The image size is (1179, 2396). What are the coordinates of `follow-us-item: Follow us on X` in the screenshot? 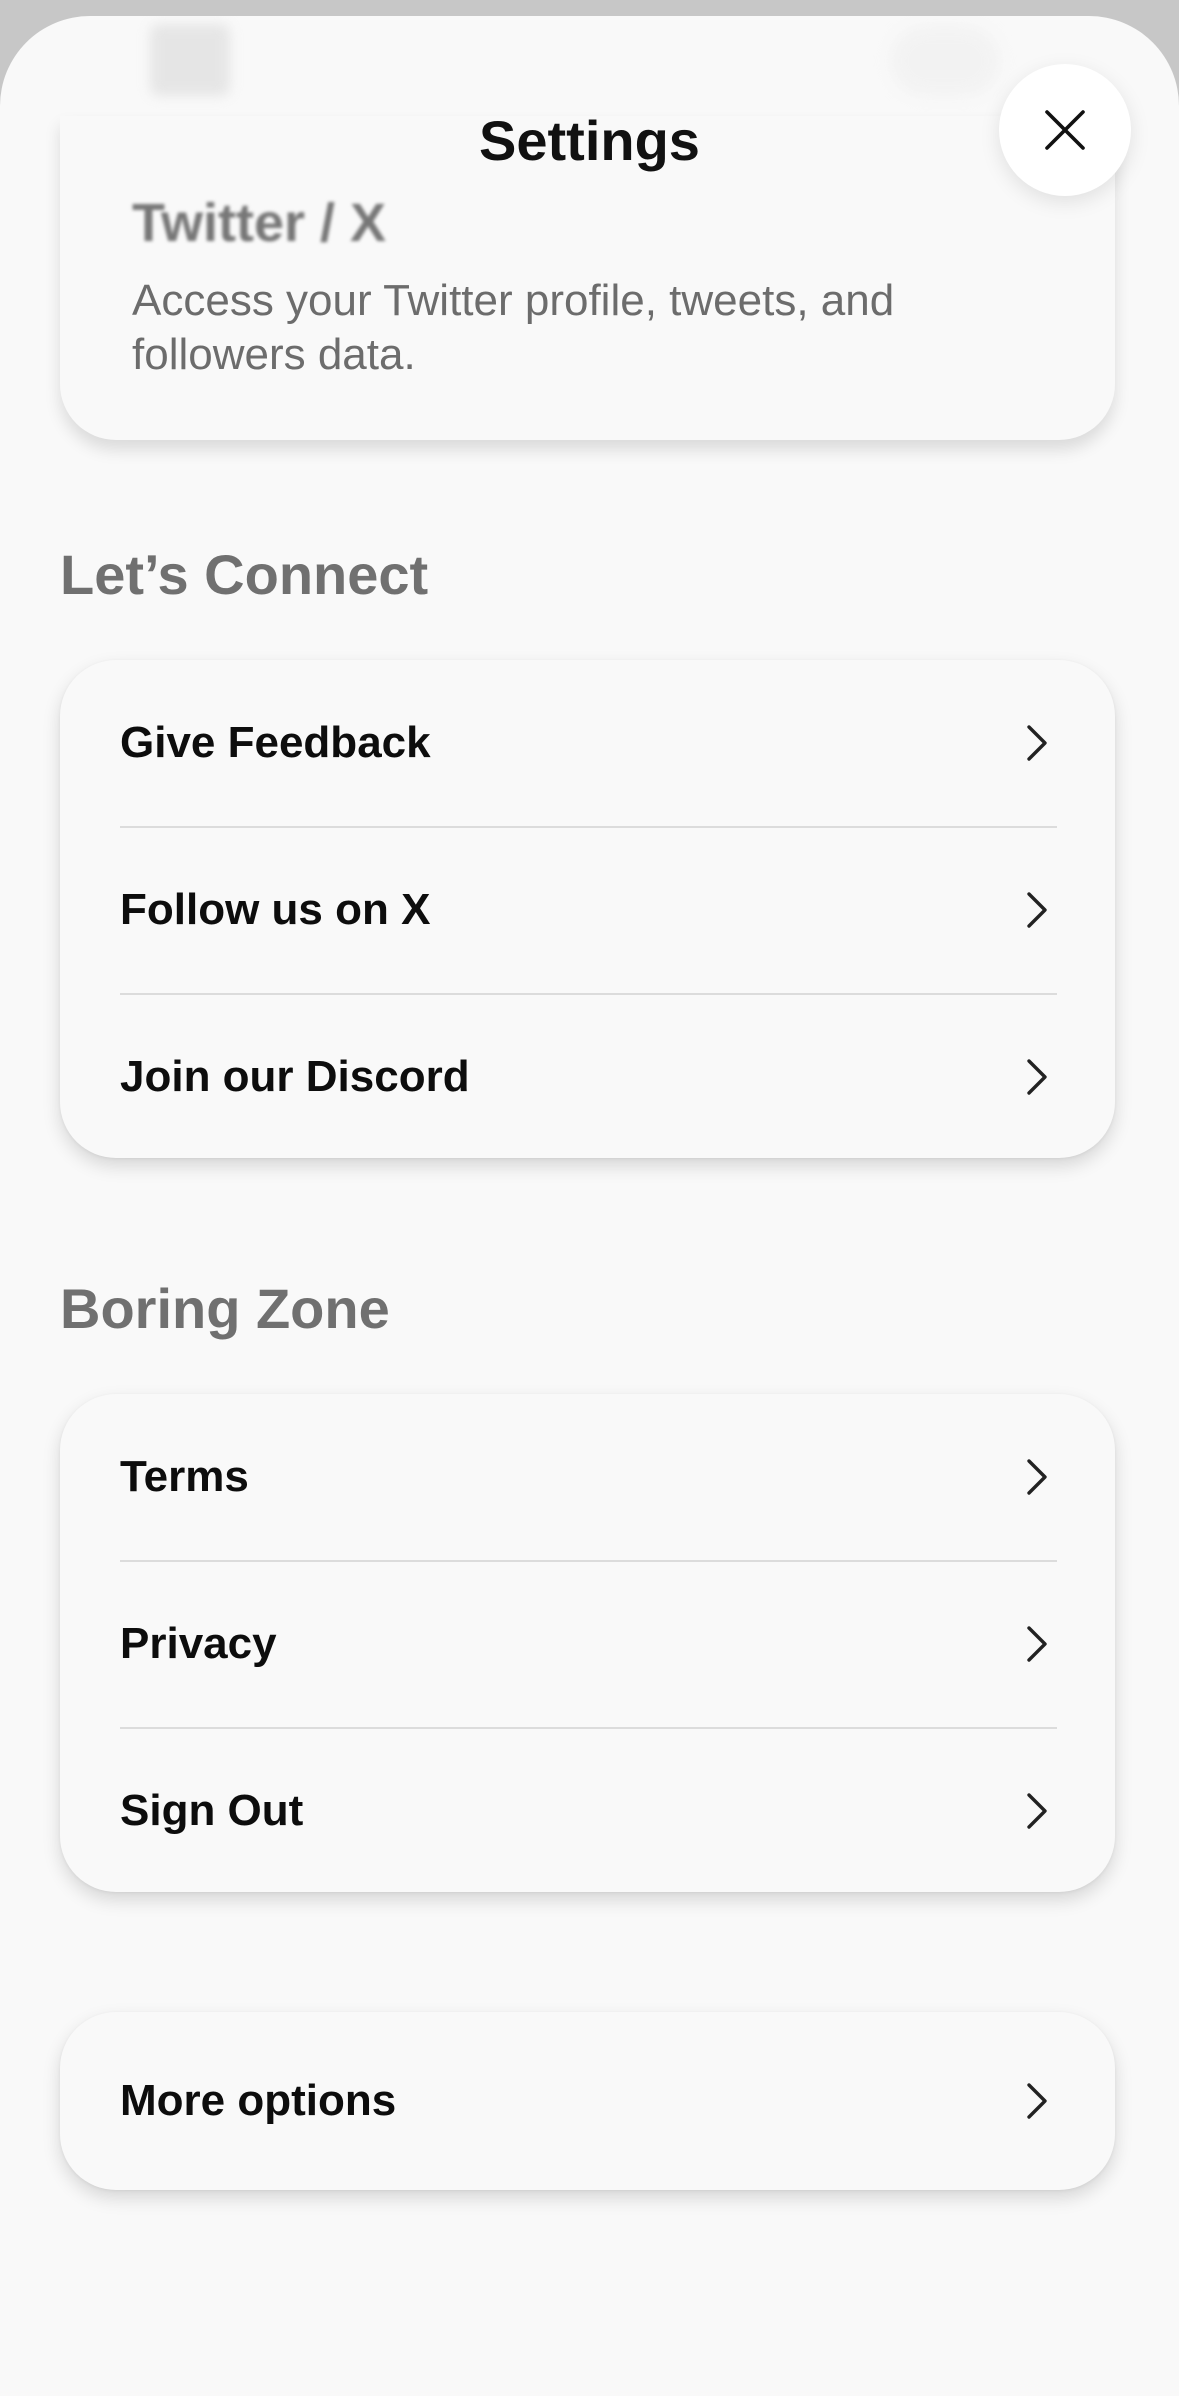 It's located at (588, 910).